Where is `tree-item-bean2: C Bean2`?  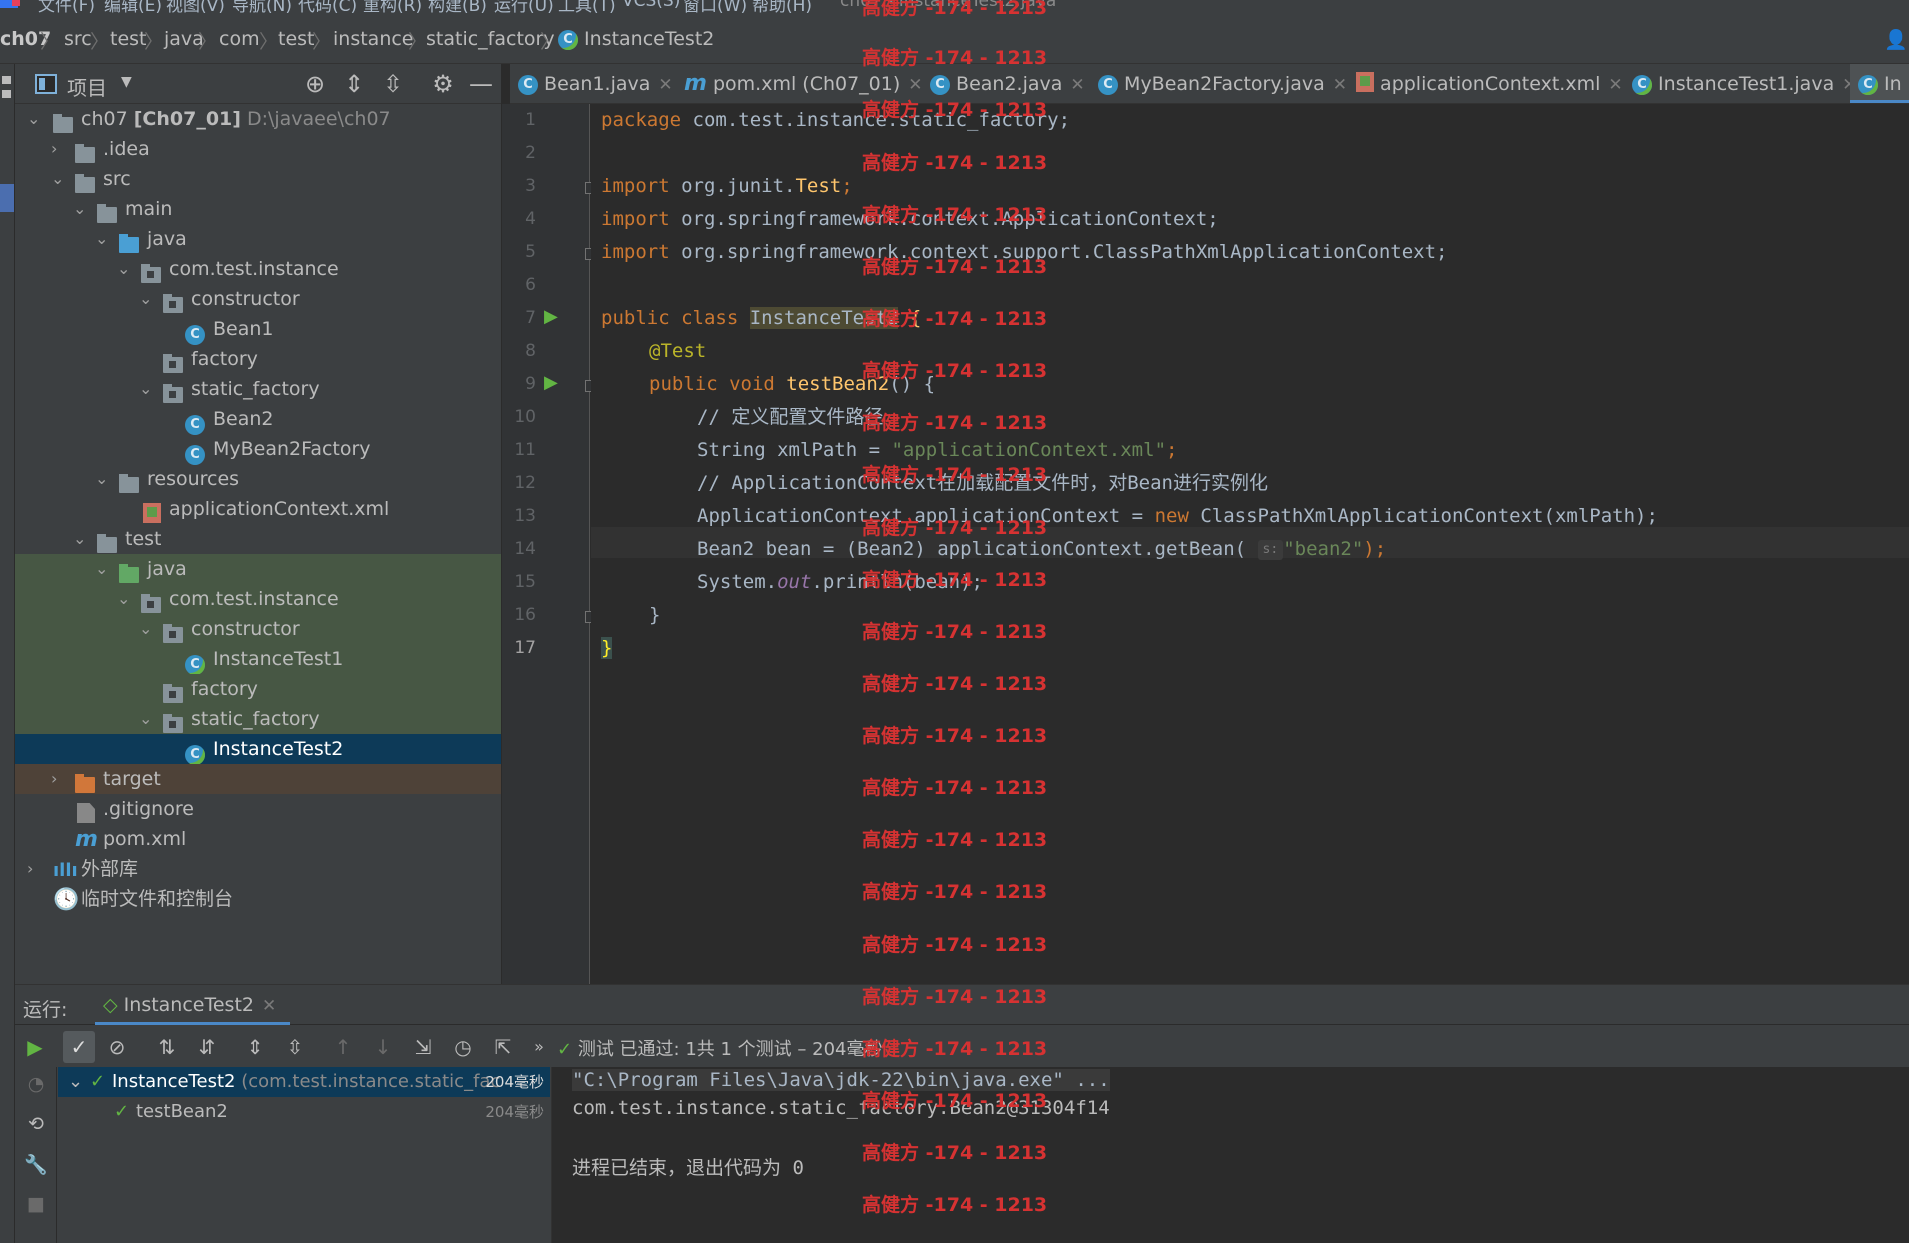 tree-item-bean2: C Bean2 is located at coordinates (258, 419).